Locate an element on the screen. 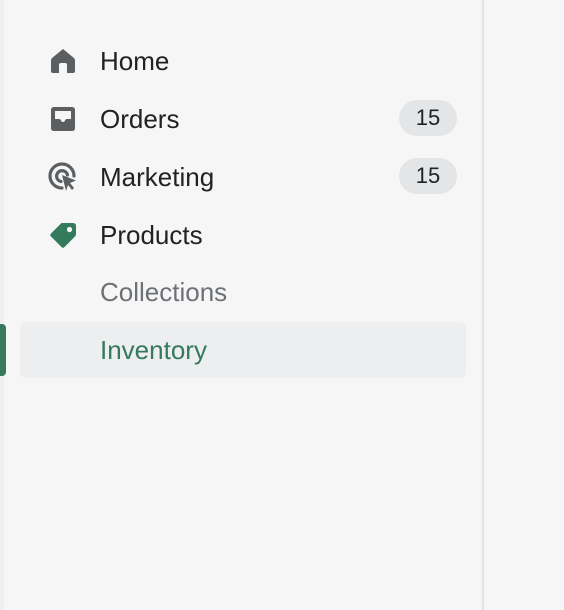  target-cursor-icon is located at coordinates (63, 177).